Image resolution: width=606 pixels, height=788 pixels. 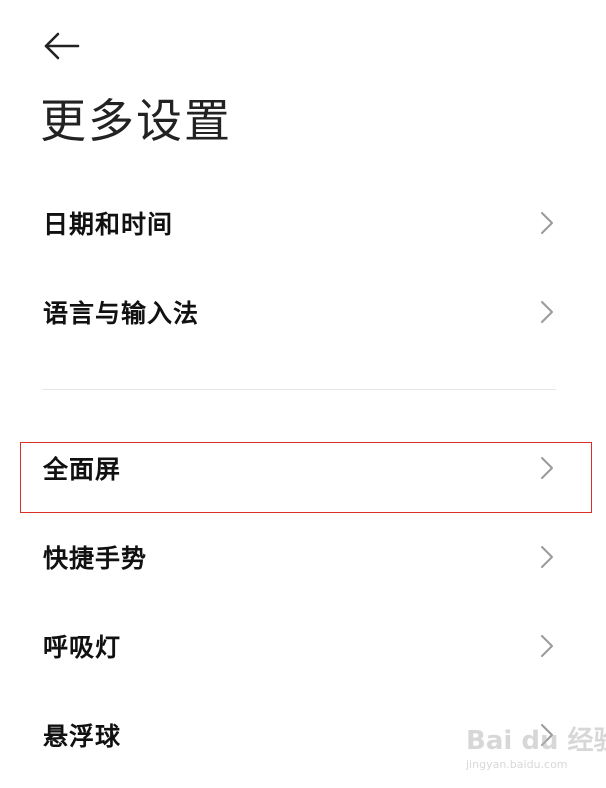 I want to click on settings-item-language-input: 语言与输入法, so click(x=303, y=312).